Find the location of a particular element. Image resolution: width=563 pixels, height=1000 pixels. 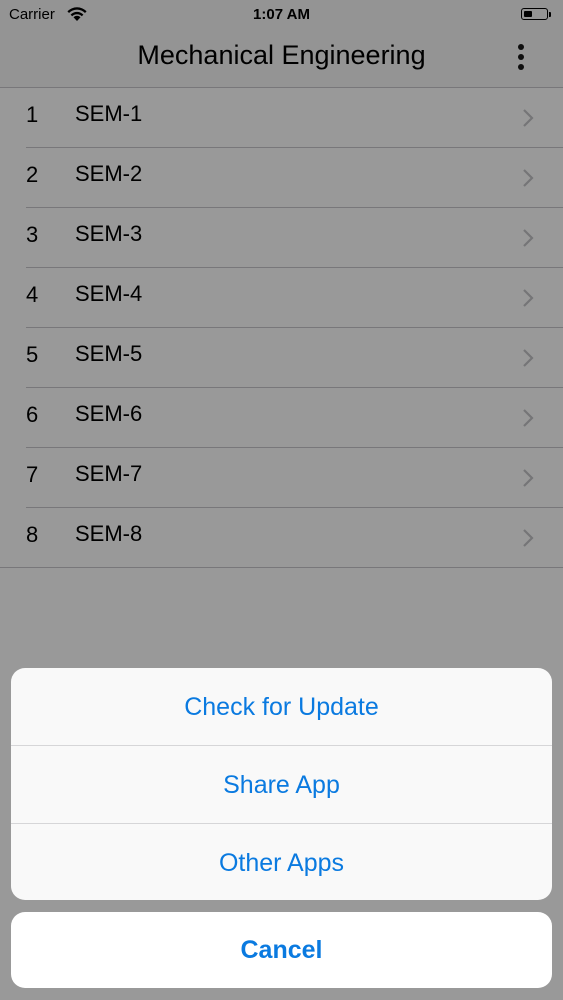

other-apps-button: Other Apps is located at coordinates (281, 861).